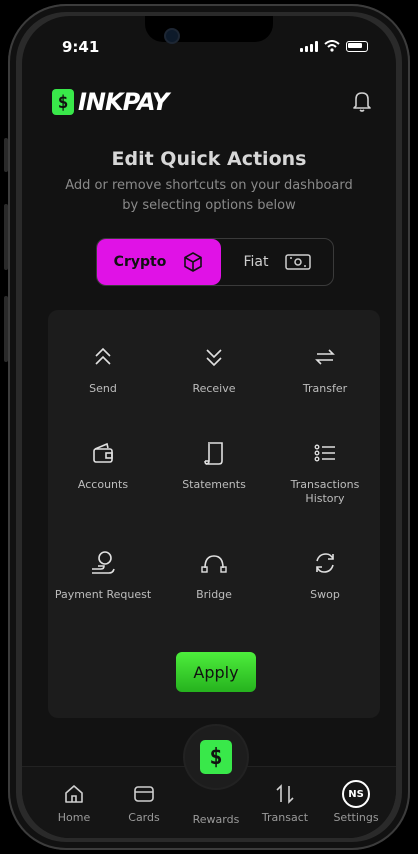 This screenshot has height=854, width=418. I want to click on action-receive: Receive, so click(214, 368).